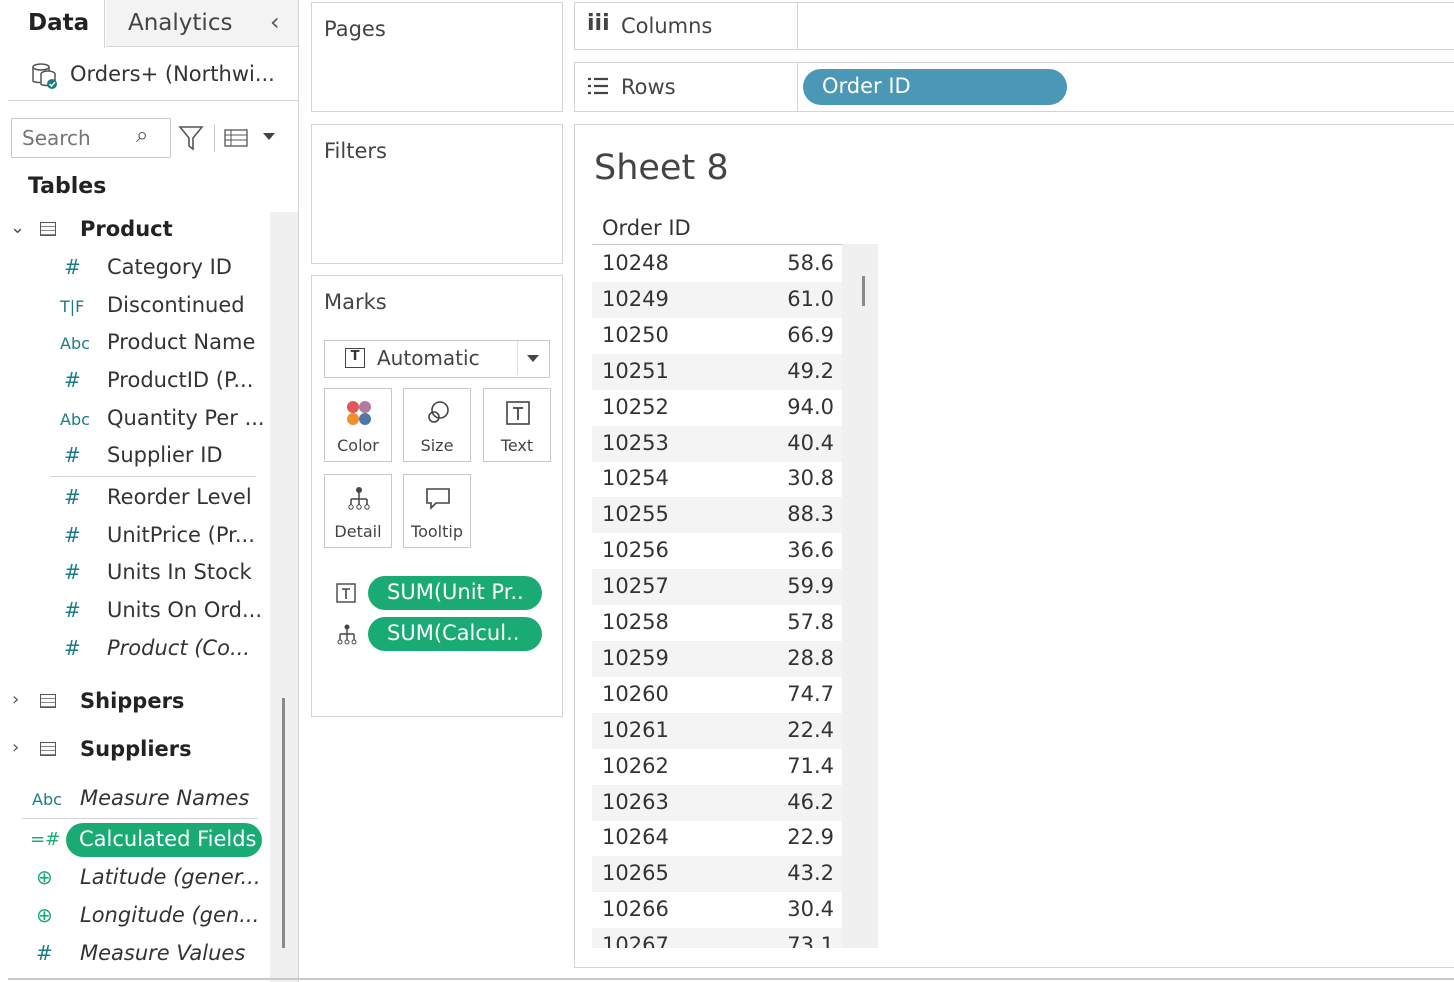  Describe the element at coordinates (139, 343) in the screenshot. I see `field-item: Abc Product Name` at that location.